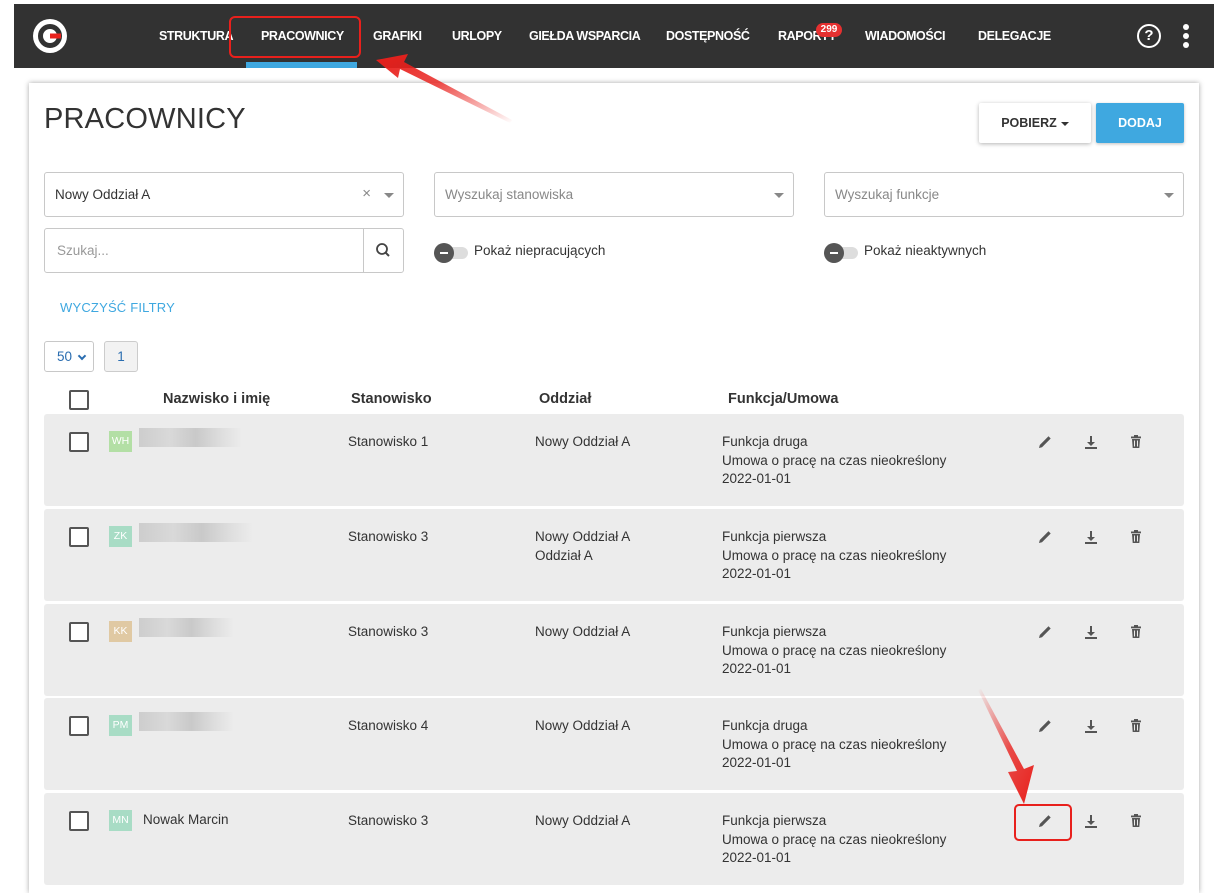 The width and height of the screenshot is (1226, 893). What do you see at coordinates (224, 194) in the screenshot?
I see `branch-select: Nowy Oddział A ×` at bounding box center [224, 194].